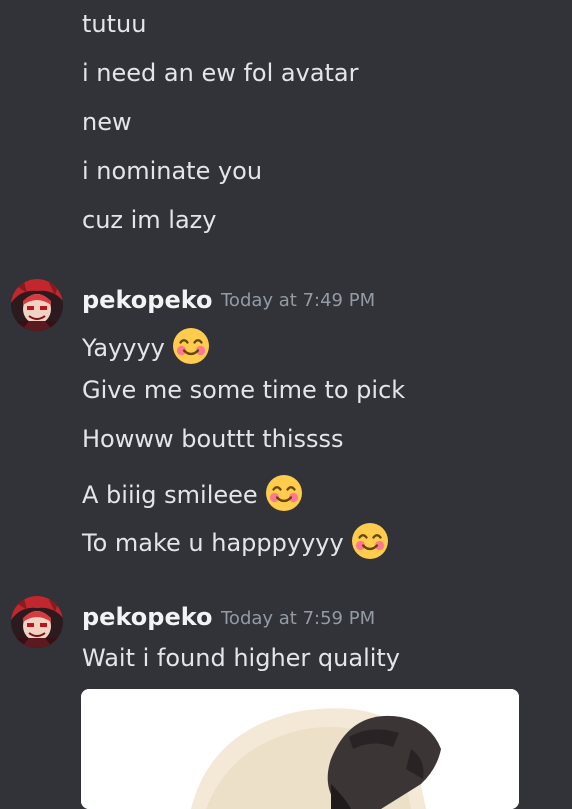  I want to click on message-line: To make u happpyyyy, so click(236, 541).